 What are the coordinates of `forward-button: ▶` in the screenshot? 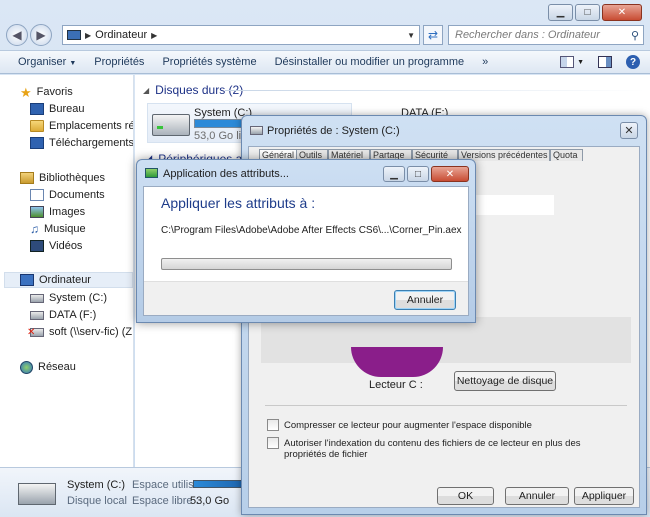 It's located at (41, 35).